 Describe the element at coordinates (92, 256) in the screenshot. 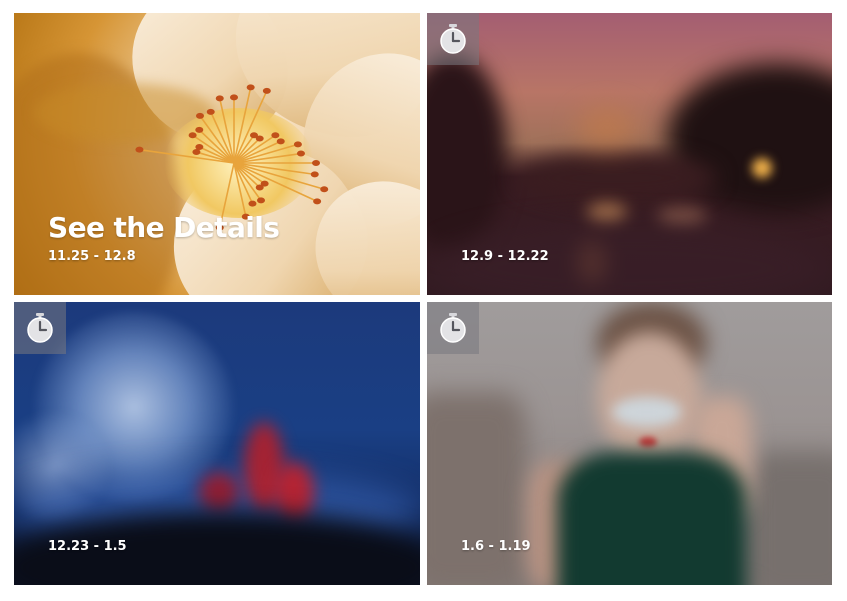

I see `event-card-date: 11.25 - 12.8` at that location.